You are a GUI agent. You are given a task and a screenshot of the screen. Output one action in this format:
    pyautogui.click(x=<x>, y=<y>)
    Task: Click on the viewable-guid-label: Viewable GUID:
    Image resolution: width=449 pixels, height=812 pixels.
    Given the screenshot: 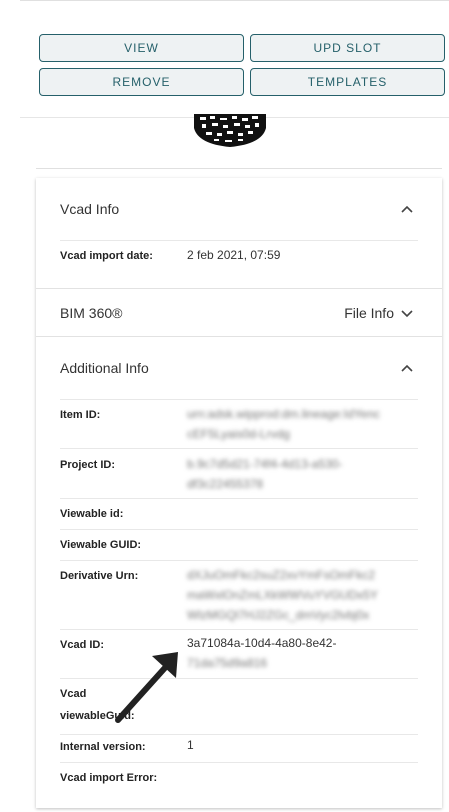 What is the action you would take?
    pyautogui.click(x=101, y=545)
    